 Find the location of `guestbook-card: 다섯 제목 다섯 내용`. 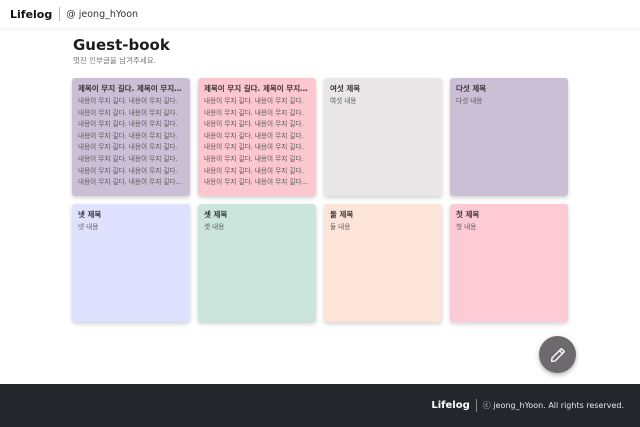

guestbook-card: 다섯 제목 다섯 내용 is located at coordinates (509, 137).